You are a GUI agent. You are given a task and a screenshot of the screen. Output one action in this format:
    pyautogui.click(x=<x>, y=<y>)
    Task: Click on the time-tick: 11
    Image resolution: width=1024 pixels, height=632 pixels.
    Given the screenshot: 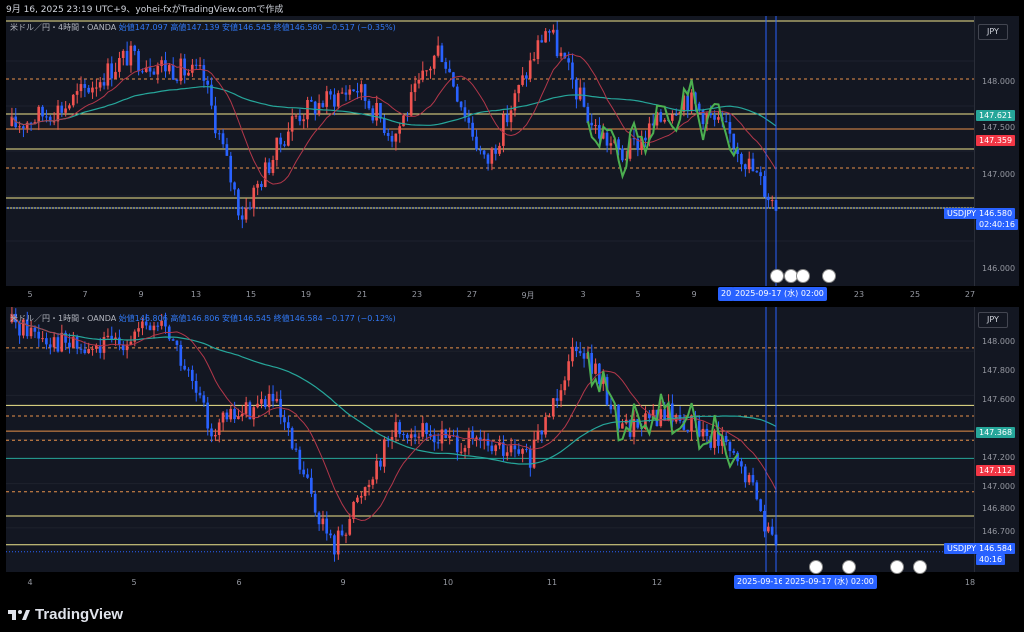 What is the action you would take?
    pyautogui.click(x=552, y=582)
    